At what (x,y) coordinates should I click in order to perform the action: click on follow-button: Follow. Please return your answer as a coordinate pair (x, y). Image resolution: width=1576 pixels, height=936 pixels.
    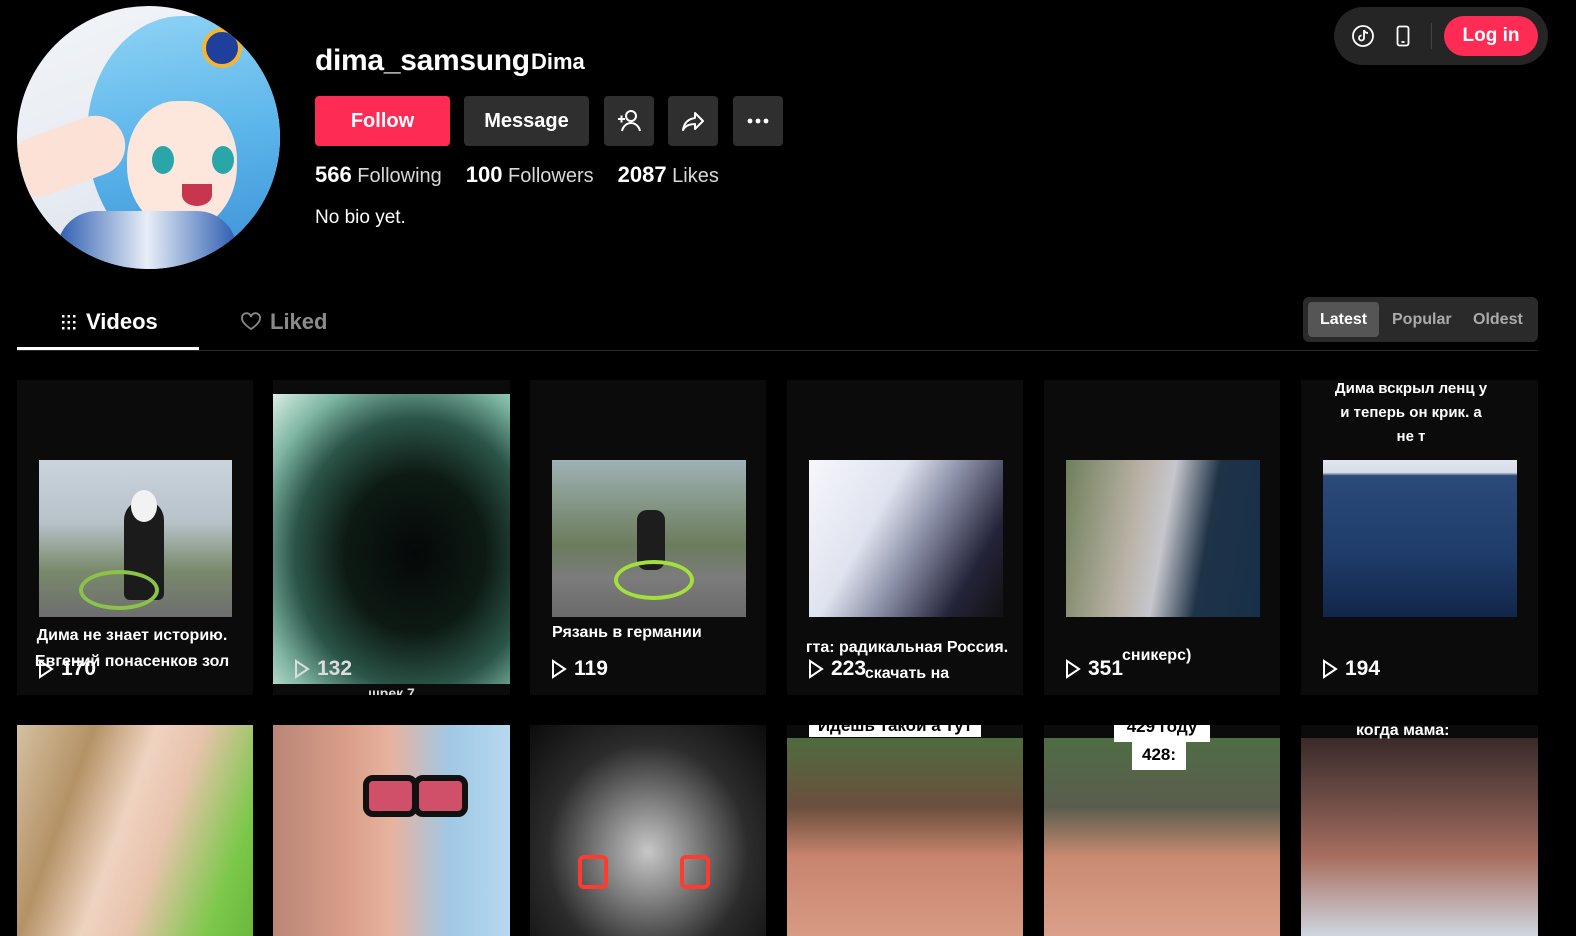
    Looking at the image, I should click on (382, 121).